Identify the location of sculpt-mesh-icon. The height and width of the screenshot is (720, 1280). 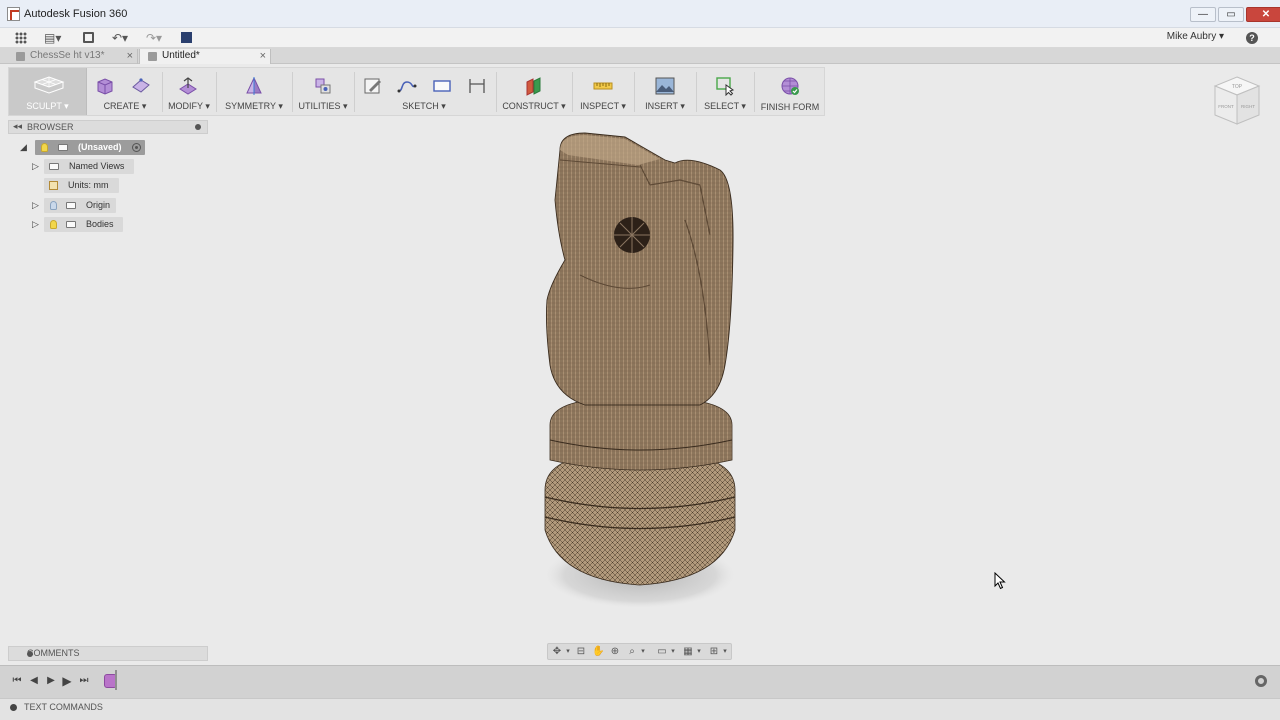
(49, 85).